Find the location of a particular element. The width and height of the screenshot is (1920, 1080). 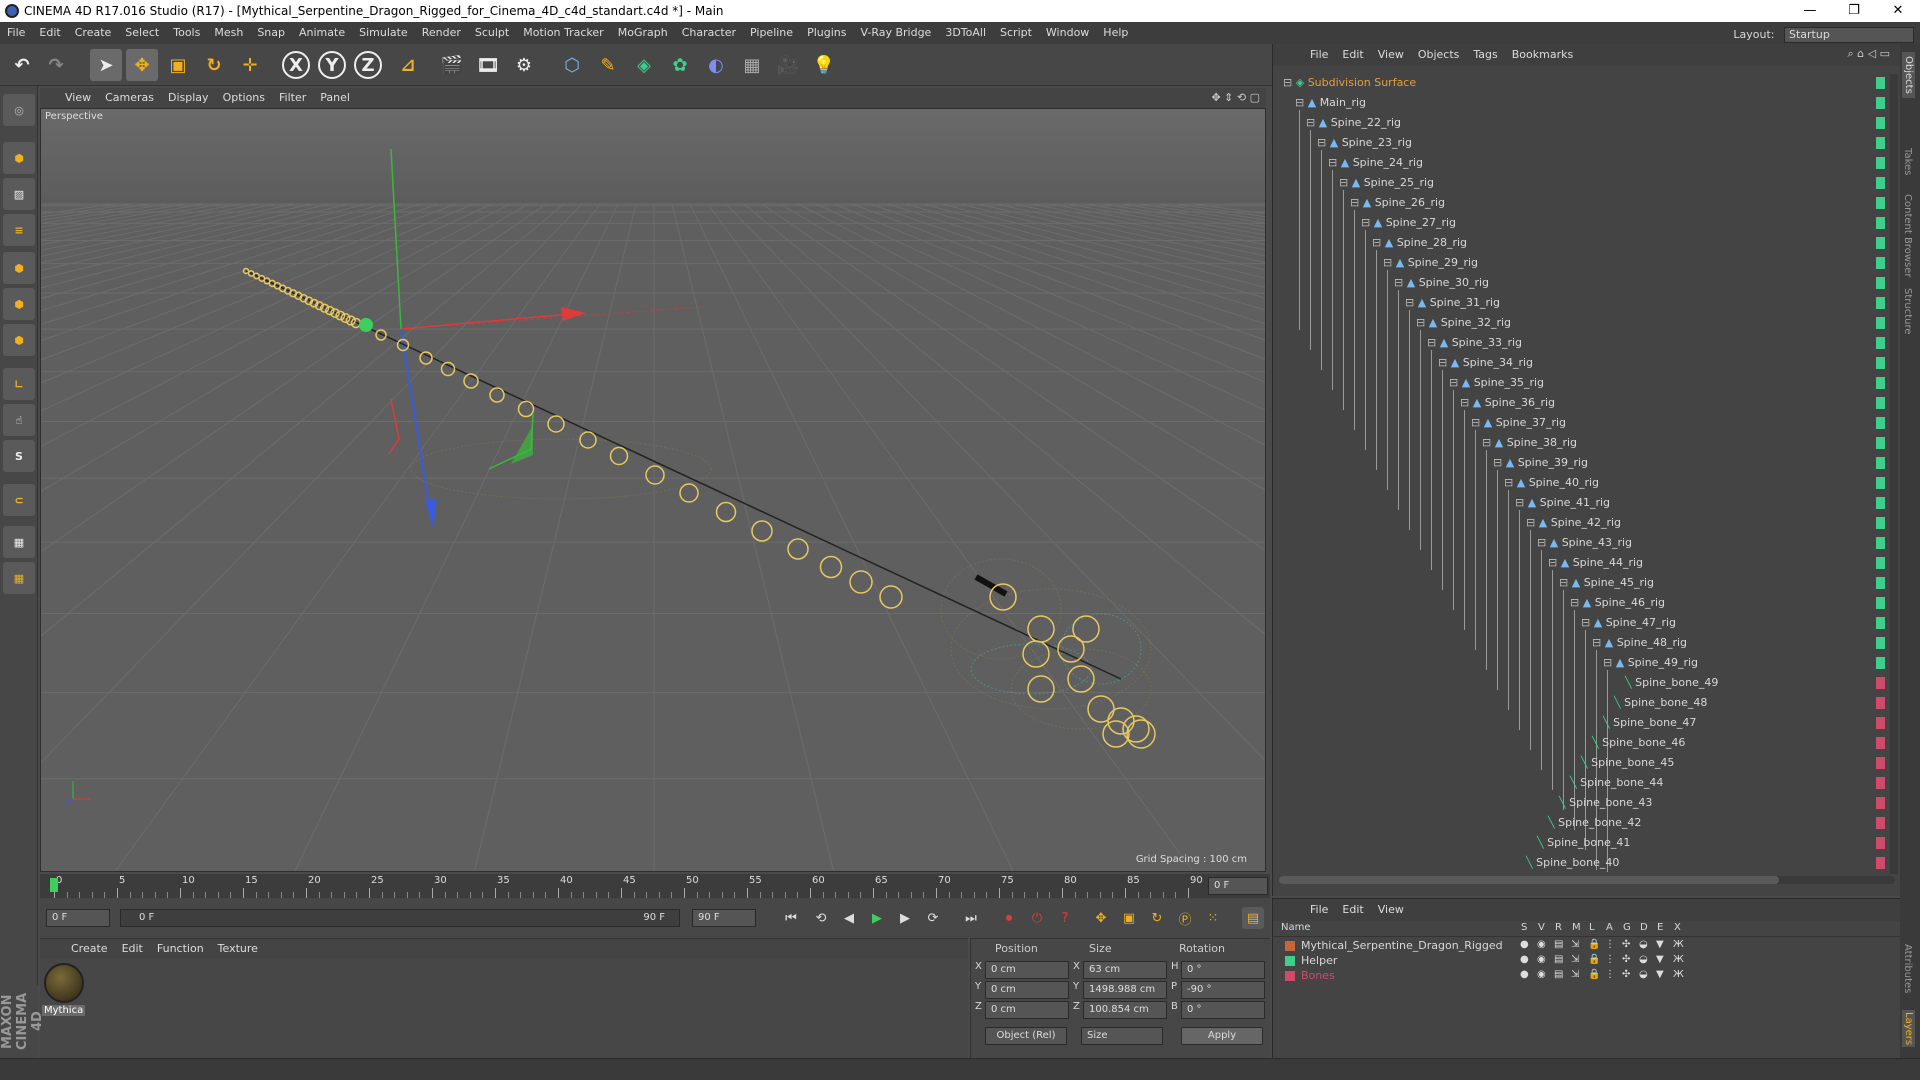

object-menu-objects: Objects is located at coordinates (1439, 55).